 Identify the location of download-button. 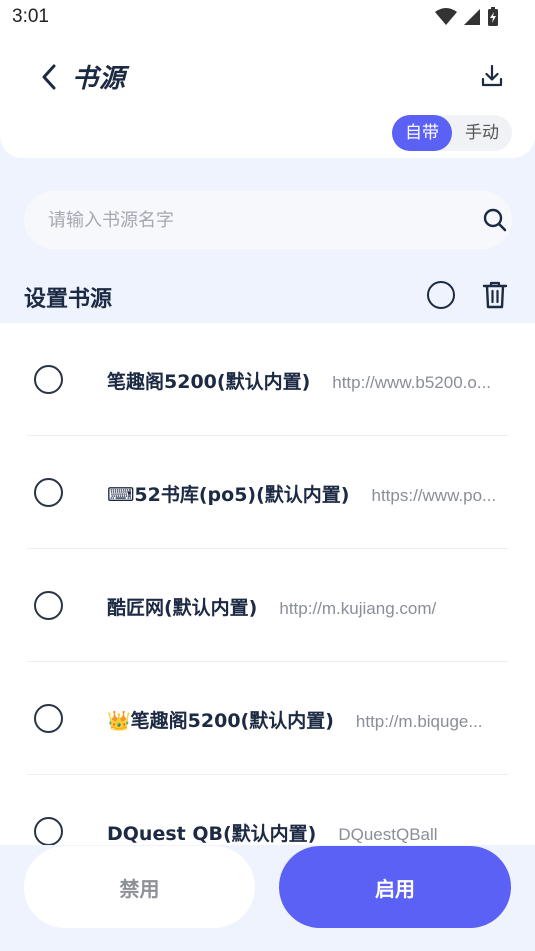
(492, 76).